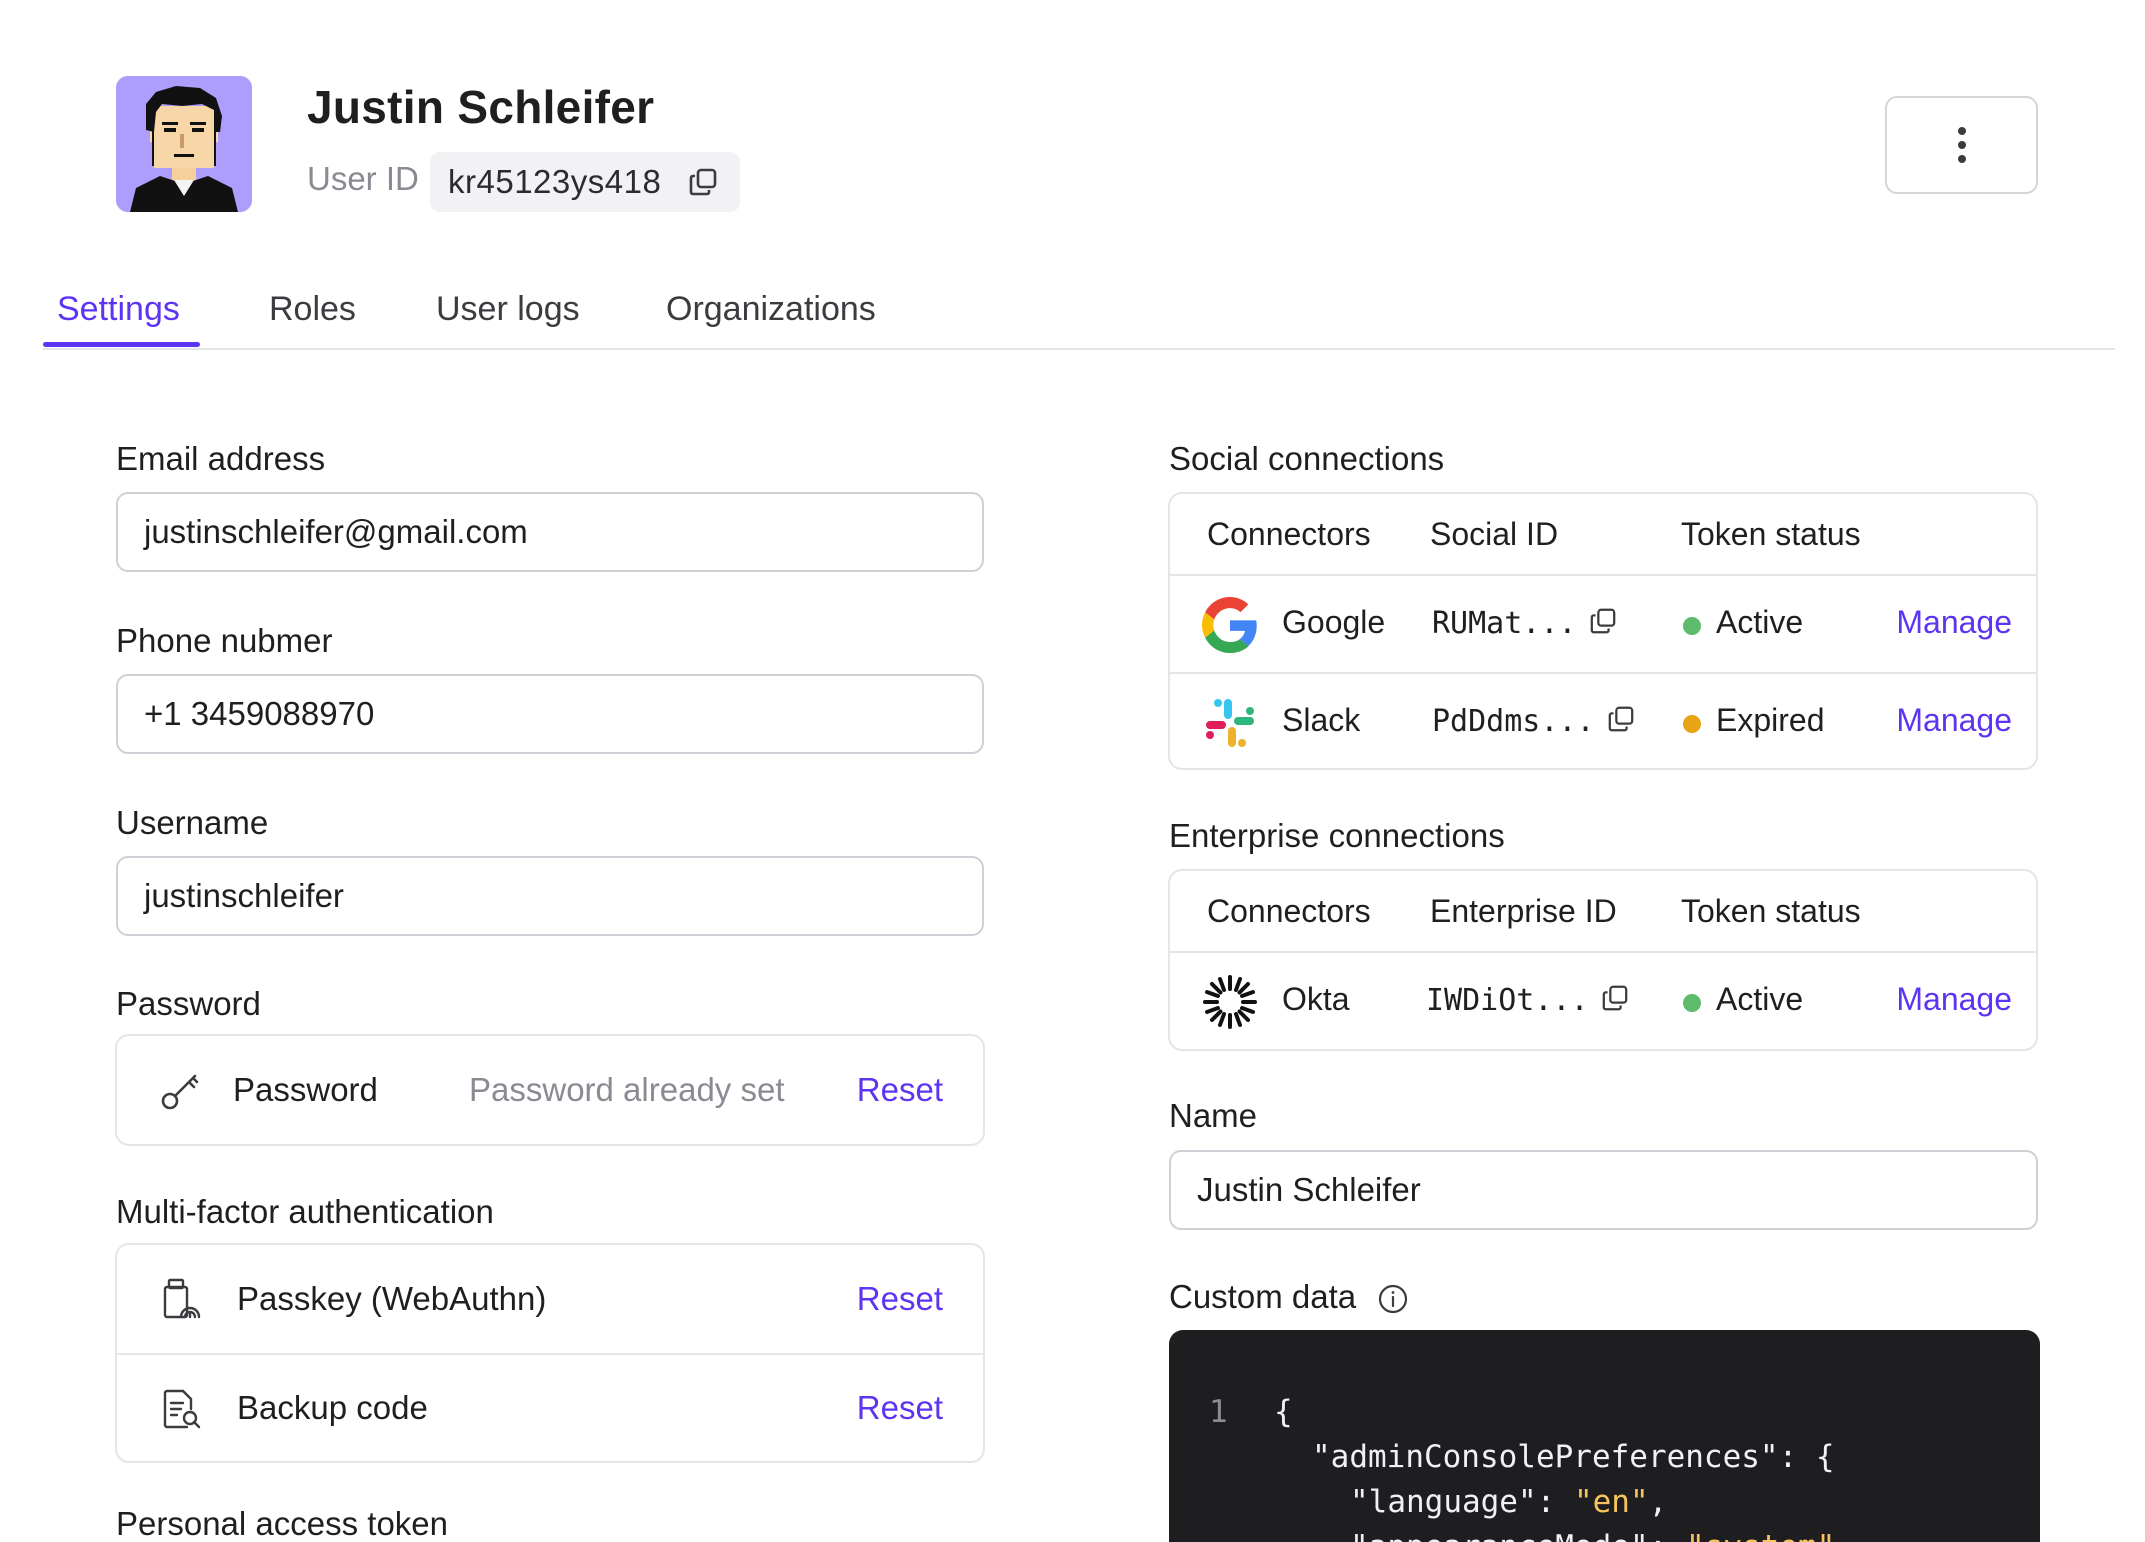 The height and width of the screenshot is (1542, 2145). What do you see at coordinates (1518, 1535) in the screenshot?
I see `code-key: "appearanceMode":` at bounding box center [1518, 1535].